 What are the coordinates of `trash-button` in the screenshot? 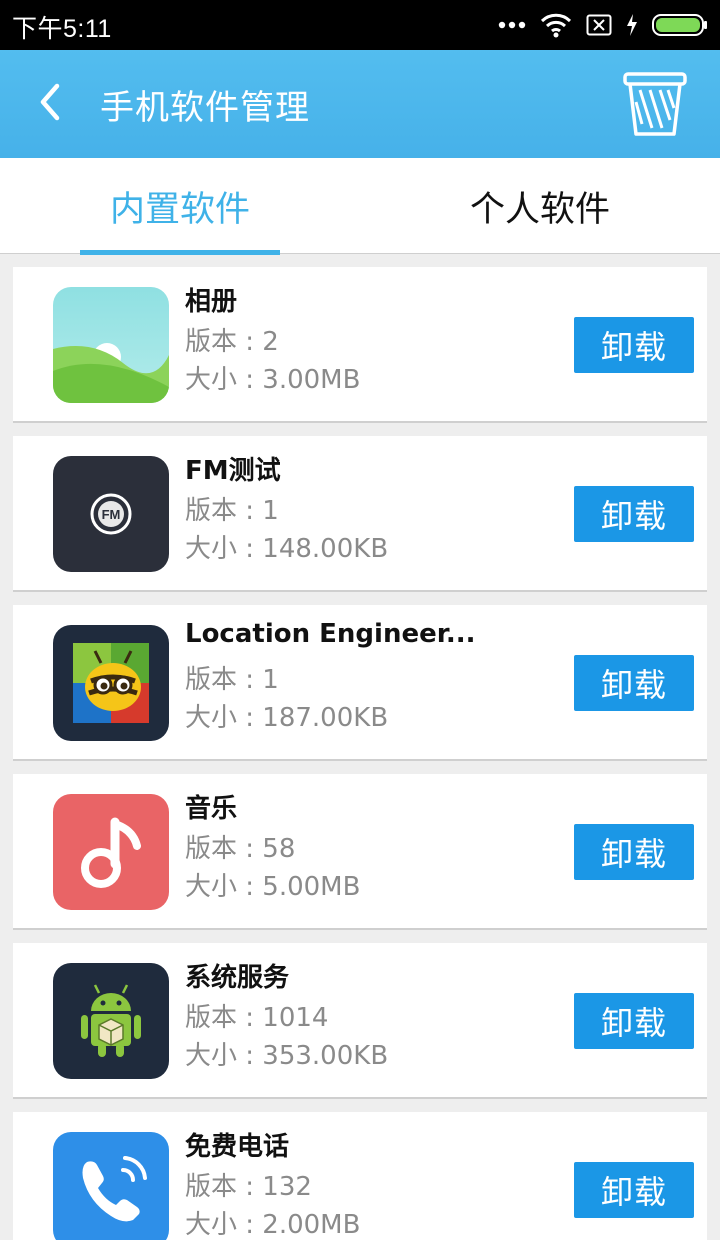 It's located at (655, 104).